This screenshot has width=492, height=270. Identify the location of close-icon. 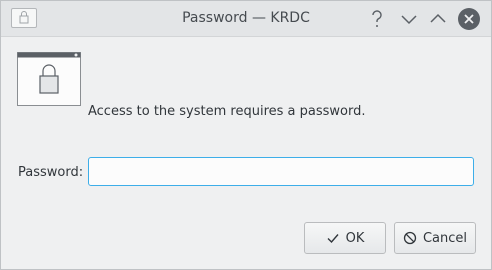
(469, 19).